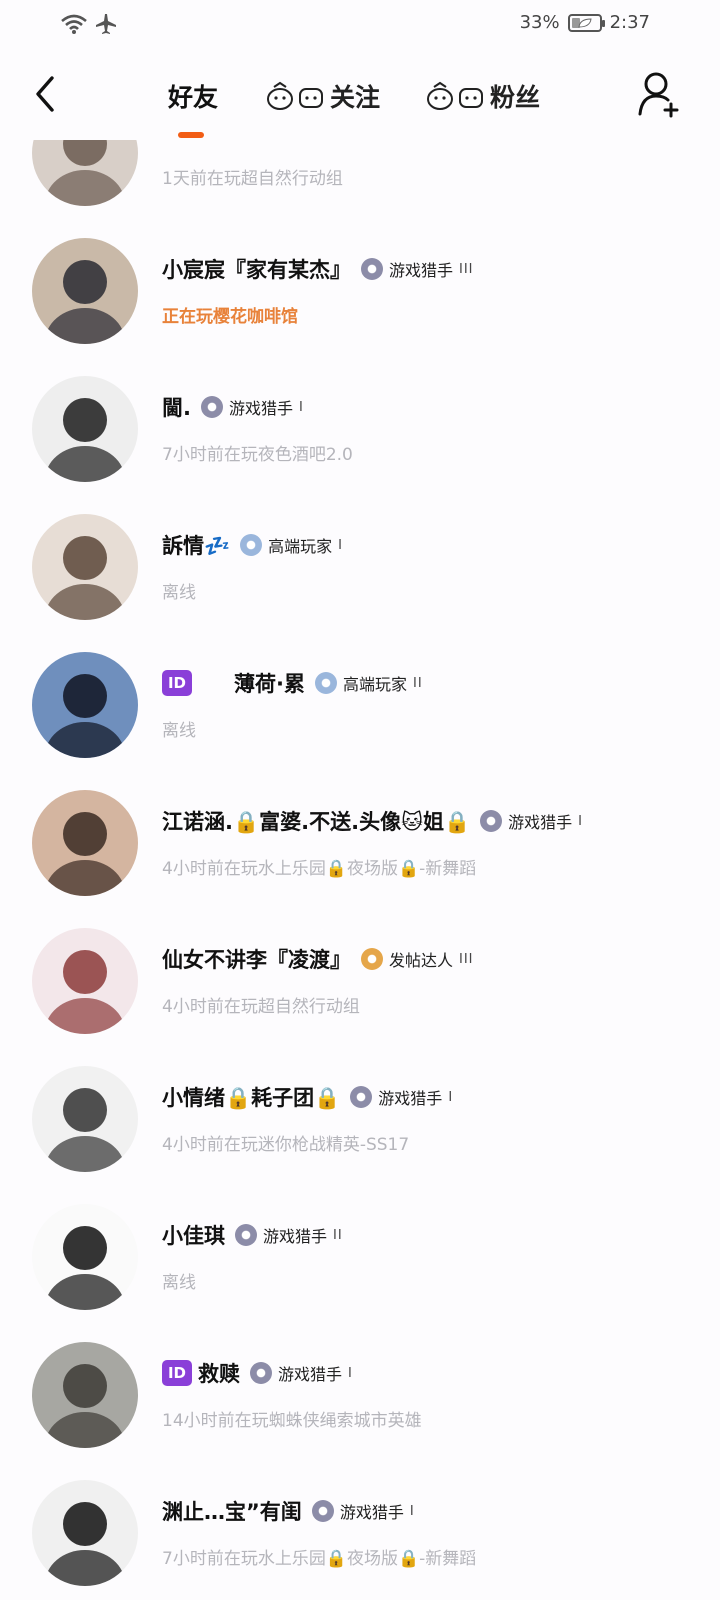  What do you see at coordinates (421, 960) in the screenshot?
I see `rank-title: 发帖达人` at bounding box center [421, 960].